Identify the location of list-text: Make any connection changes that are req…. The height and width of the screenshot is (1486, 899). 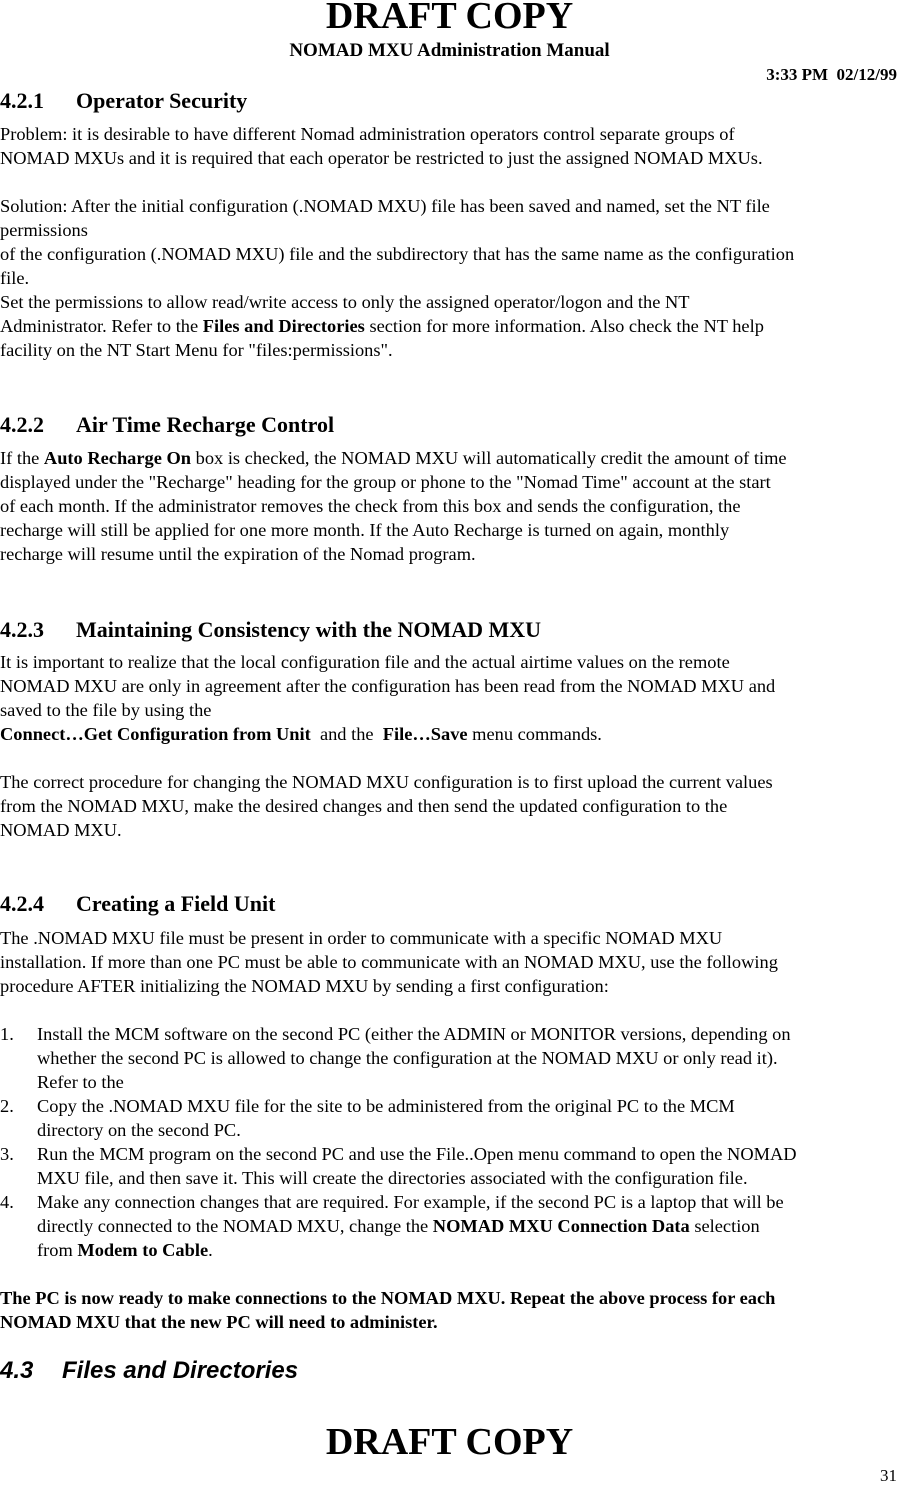
(410, 1202).